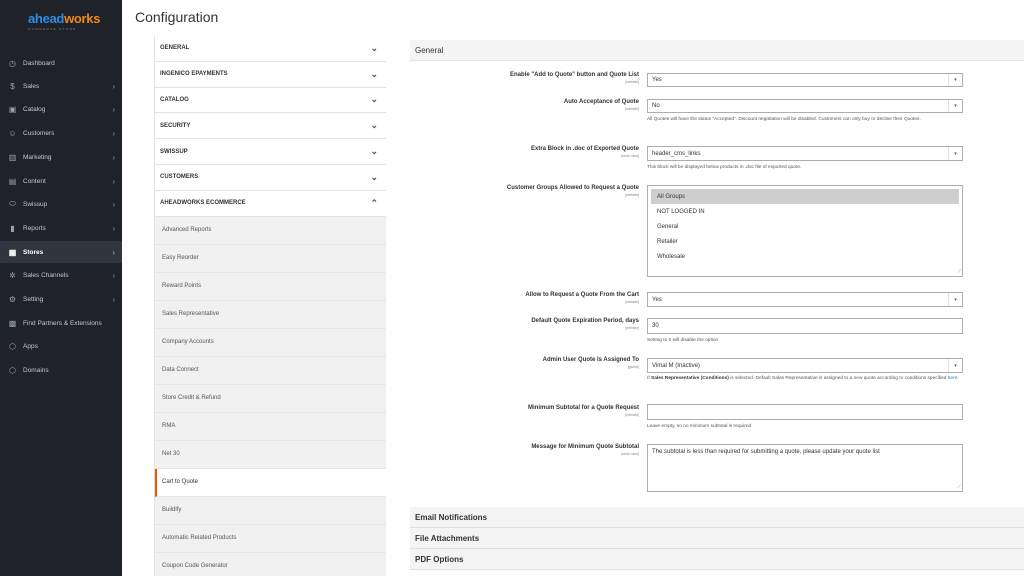 The image size is (1024, 576). Describe the element at coordinates (439, 559) in the screenshot. I see `section-title: PDF Options` at that location.